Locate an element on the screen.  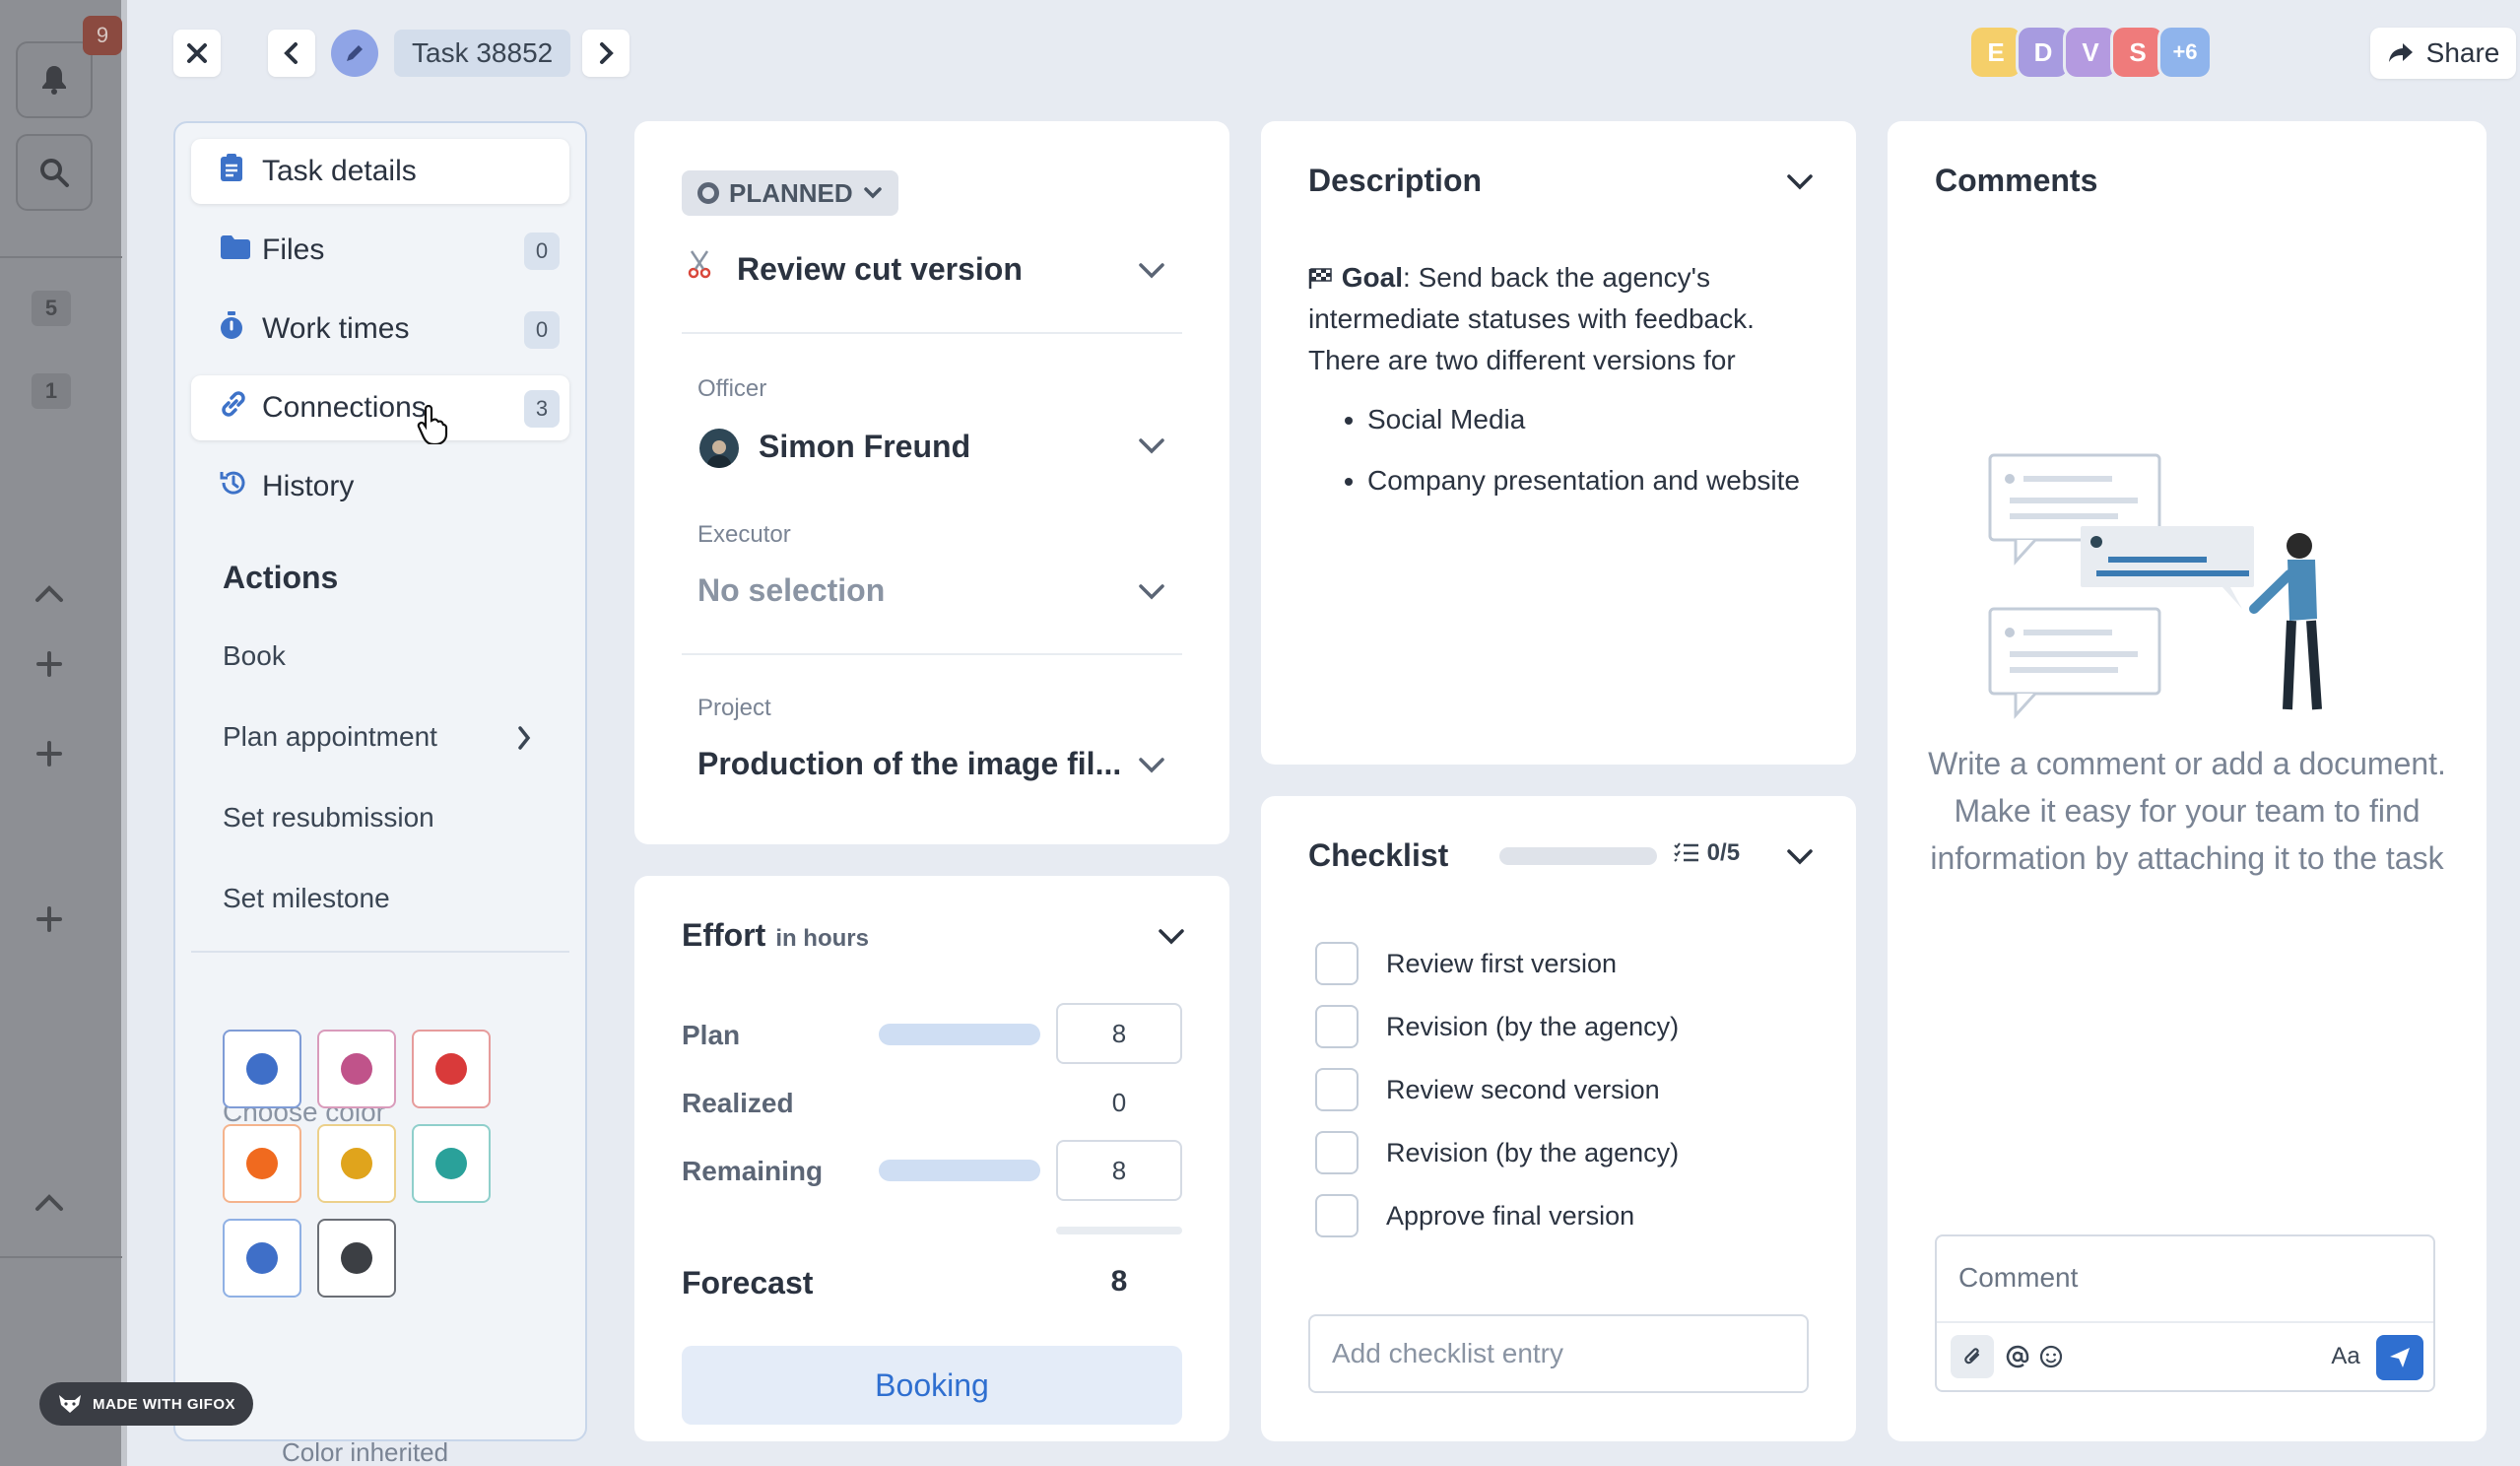
notifications-button is located at coordinates (54, 79).